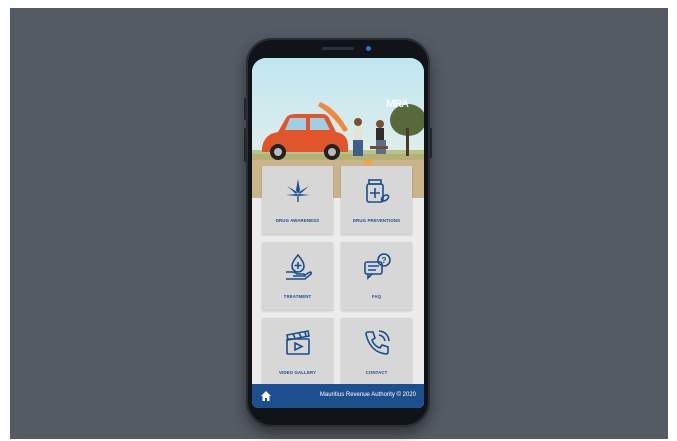  Describe the element at coordinates (397, 104) in the screenshot. I see `brand-logo-icon: MRA` at that location.